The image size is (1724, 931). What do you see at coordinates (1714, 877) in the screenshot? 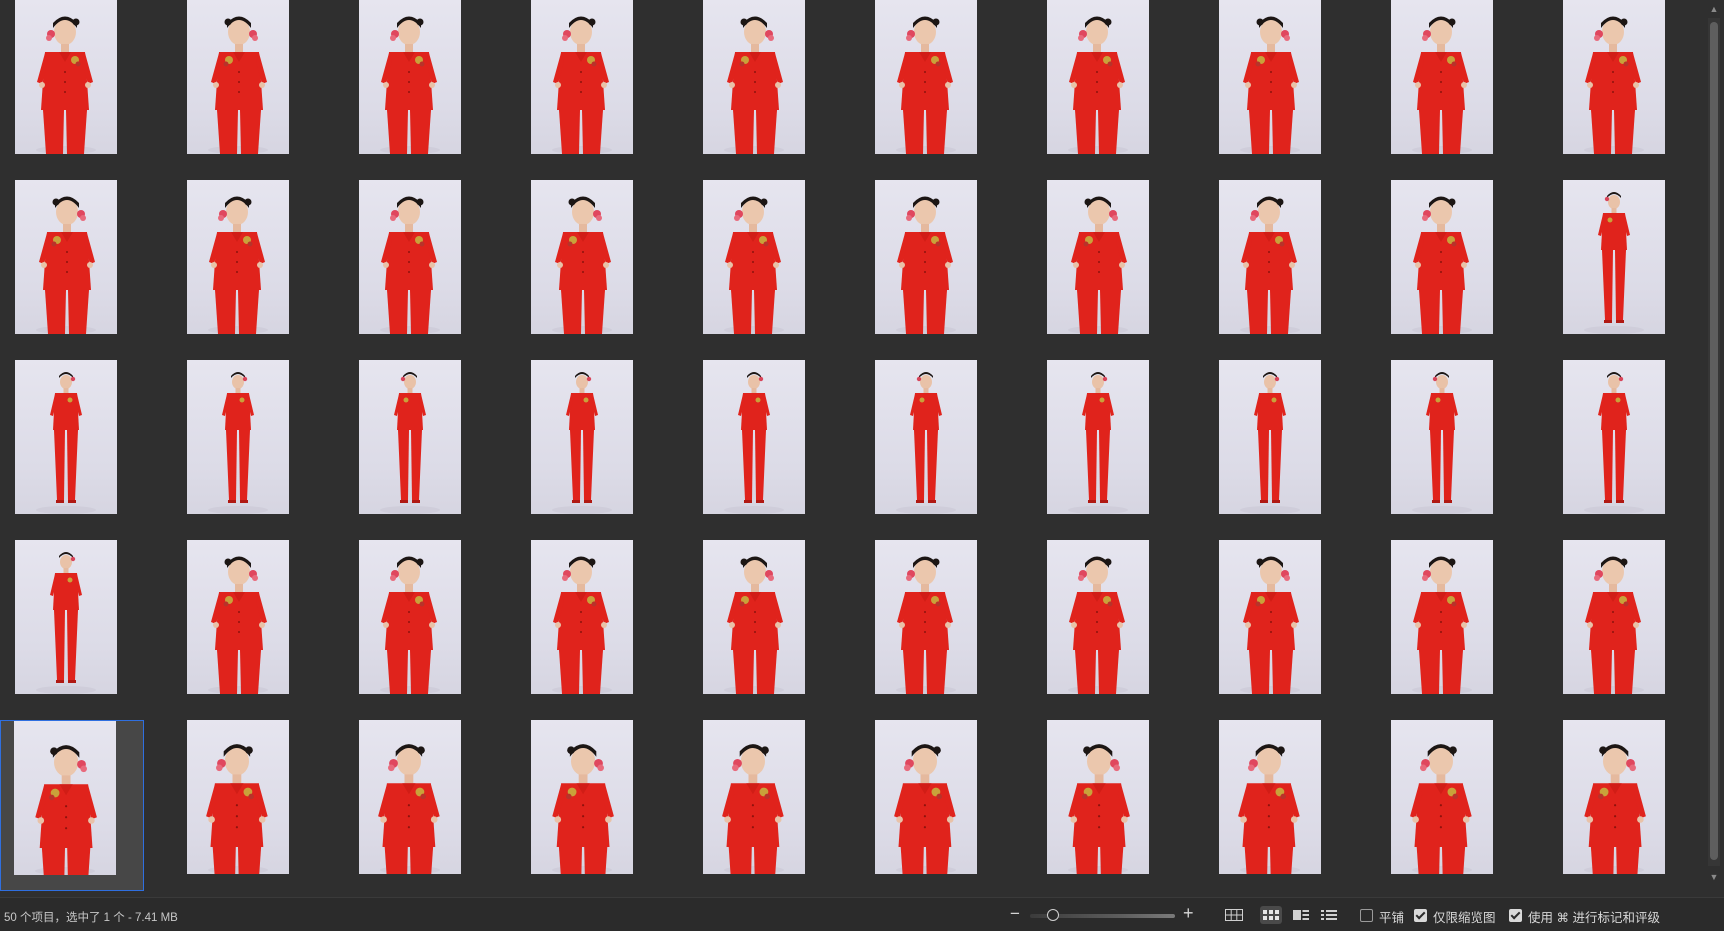
I see `scroll-down-arrow-icon: ▼` at bounding box center [1714, 877].